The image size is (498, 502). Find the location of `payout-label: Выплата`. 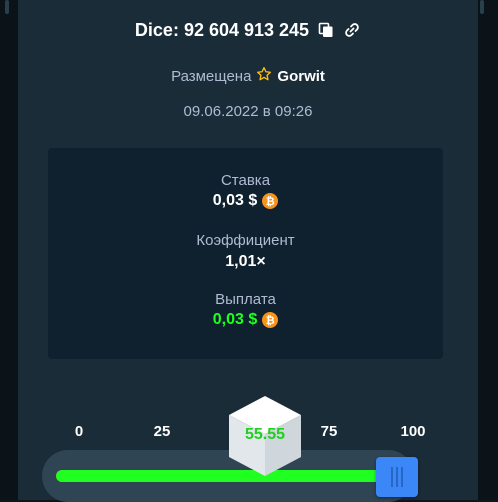

payout-label: Выплата is located at coordinates (245, 299).